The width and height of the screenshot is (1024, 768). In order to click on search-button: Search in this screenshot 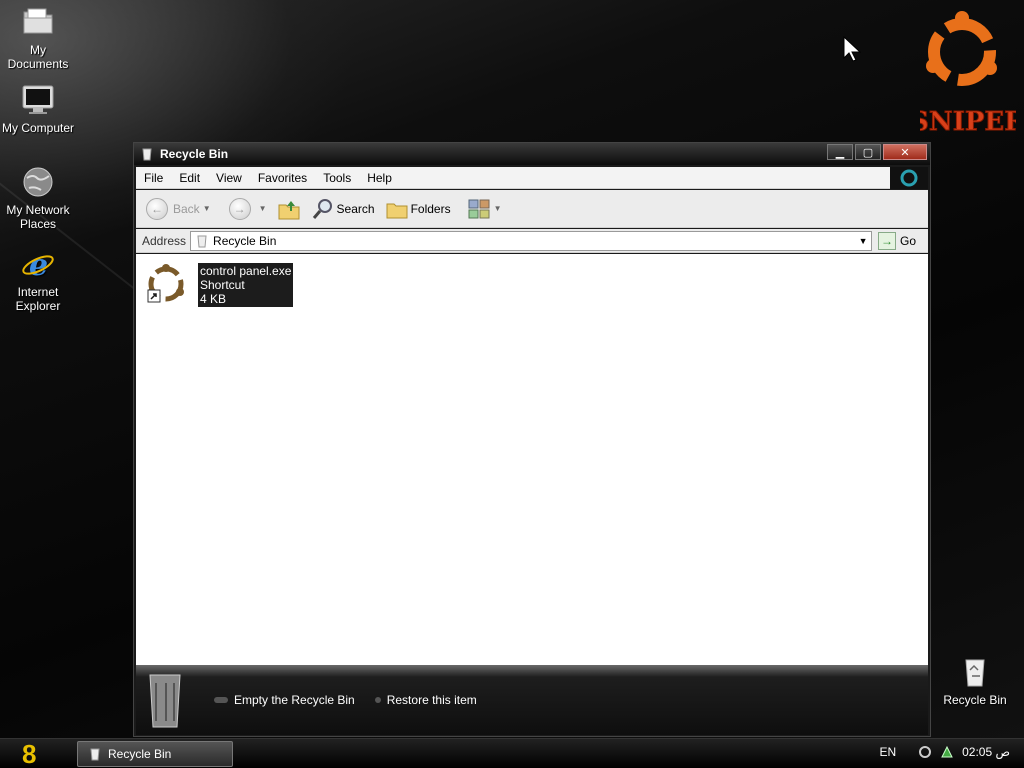, I will do `click(343, 209)`.